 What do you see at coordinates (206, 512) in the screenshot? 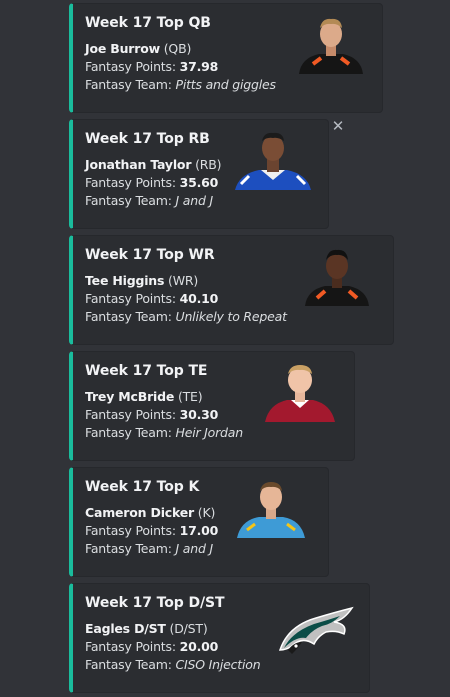
I see `player-position: (K)` at bounding box center [206, 512].